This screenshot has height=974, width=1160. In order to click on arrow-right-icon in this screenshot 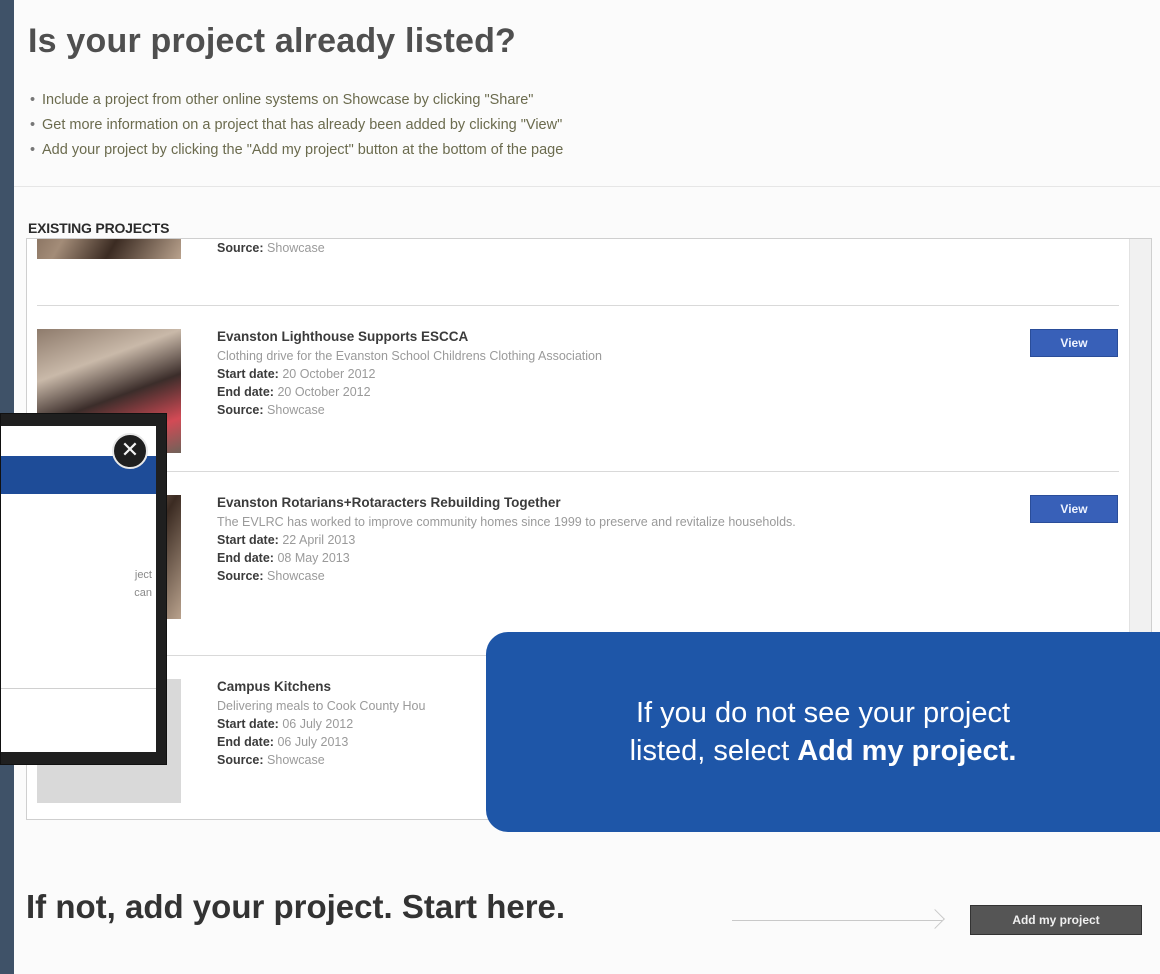, I will do `click(935, 919)`.